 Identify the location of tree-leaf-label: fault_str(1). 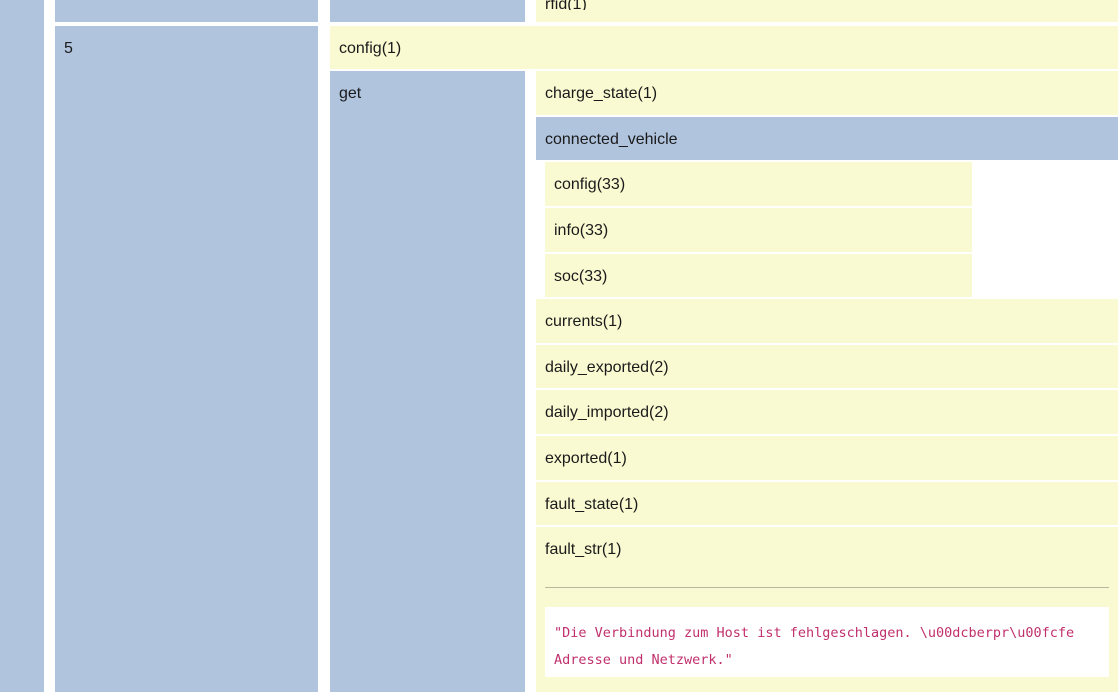
(583, 549).